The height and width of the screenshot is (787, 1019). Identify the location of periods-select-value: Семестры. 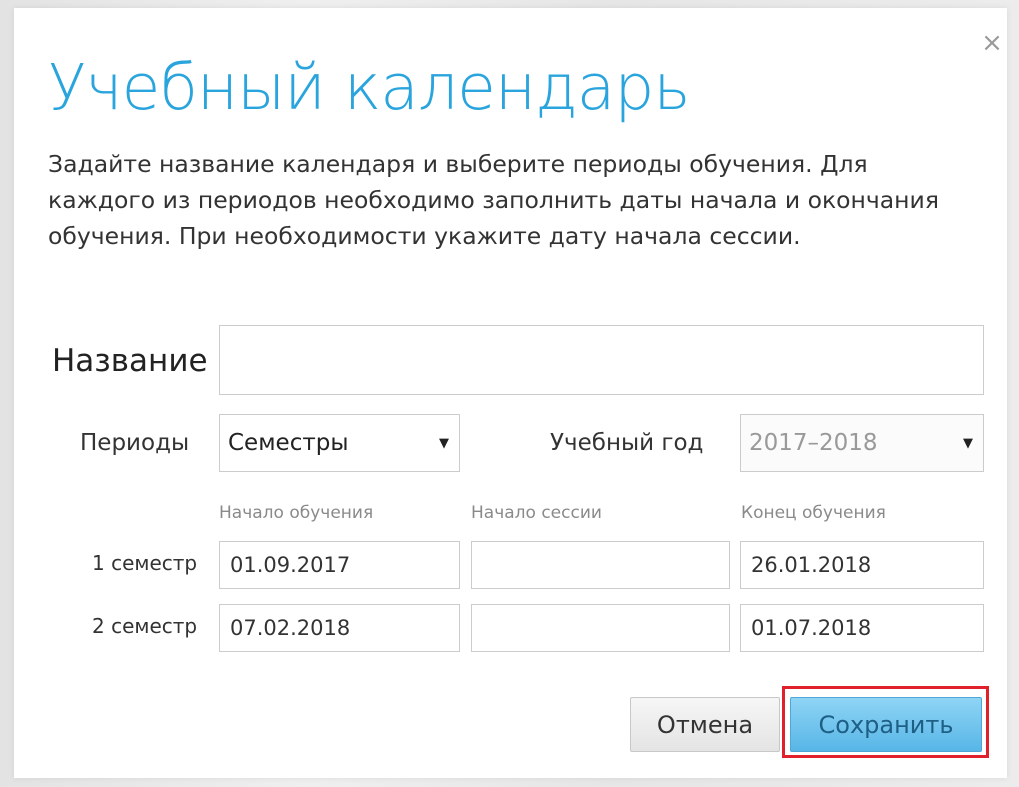
(288, 443).